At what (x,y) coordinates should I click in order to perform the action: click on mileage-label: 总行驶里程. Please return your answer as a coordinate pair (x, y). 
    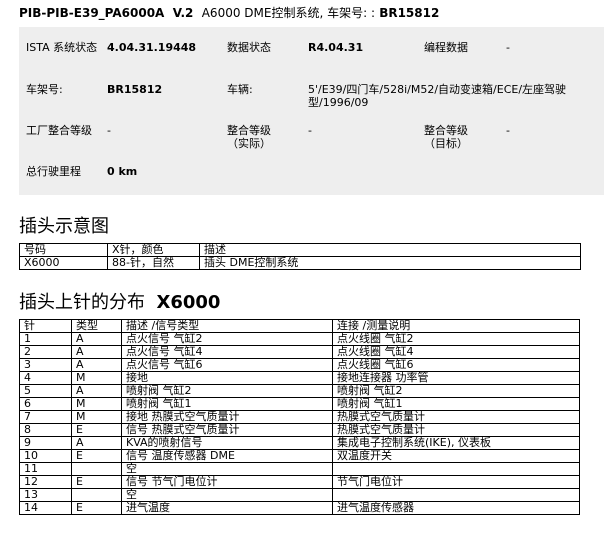
    Looking at the image, I should click on (53, 171).